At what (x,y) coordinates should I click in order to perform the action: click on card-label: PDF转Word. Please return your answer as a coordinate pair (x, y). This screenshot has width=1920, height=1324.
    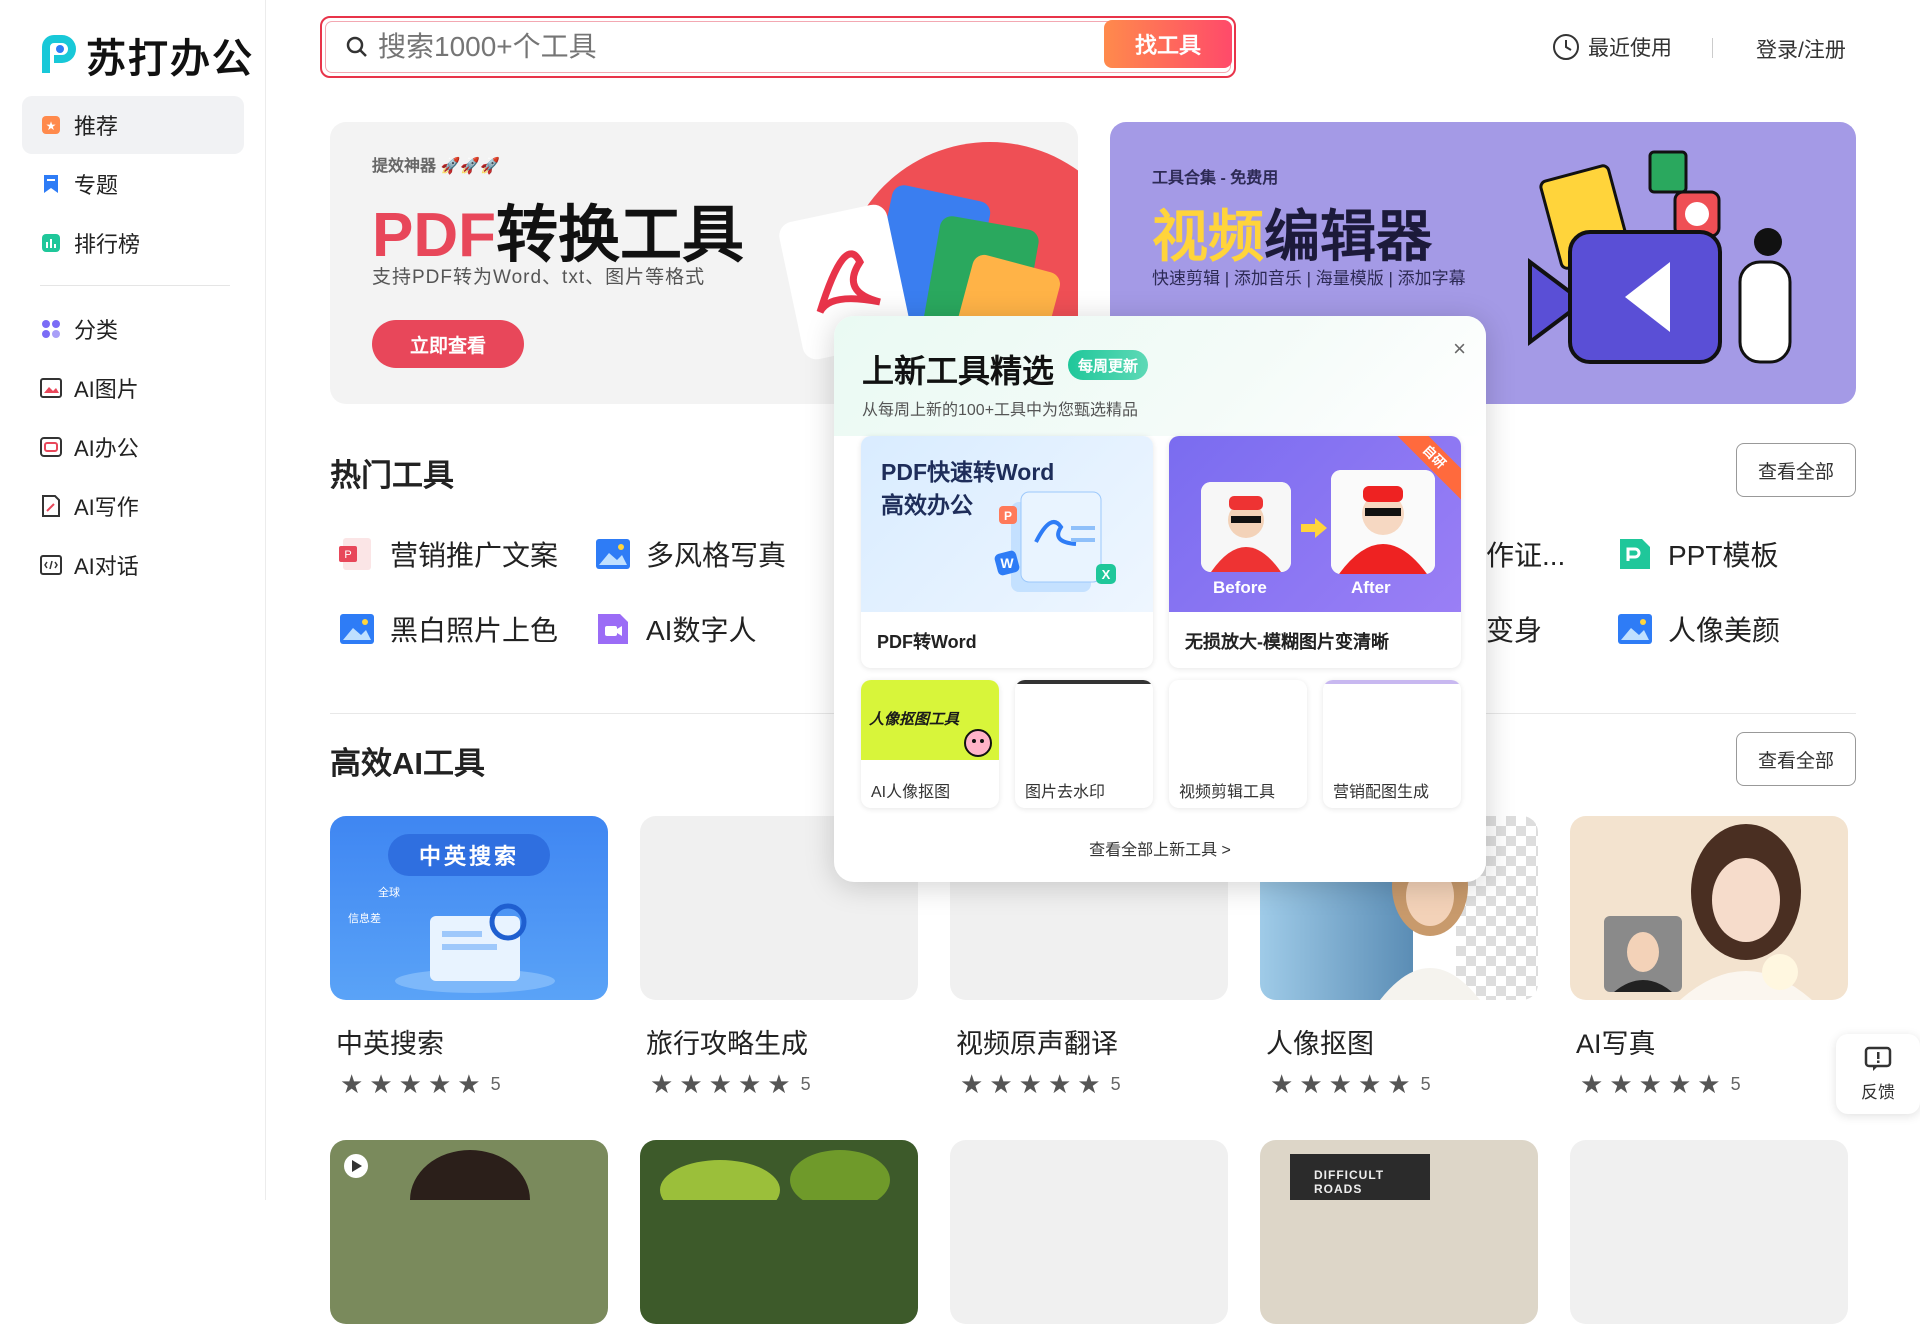
    Looking at the image, I should click on (927, 642).